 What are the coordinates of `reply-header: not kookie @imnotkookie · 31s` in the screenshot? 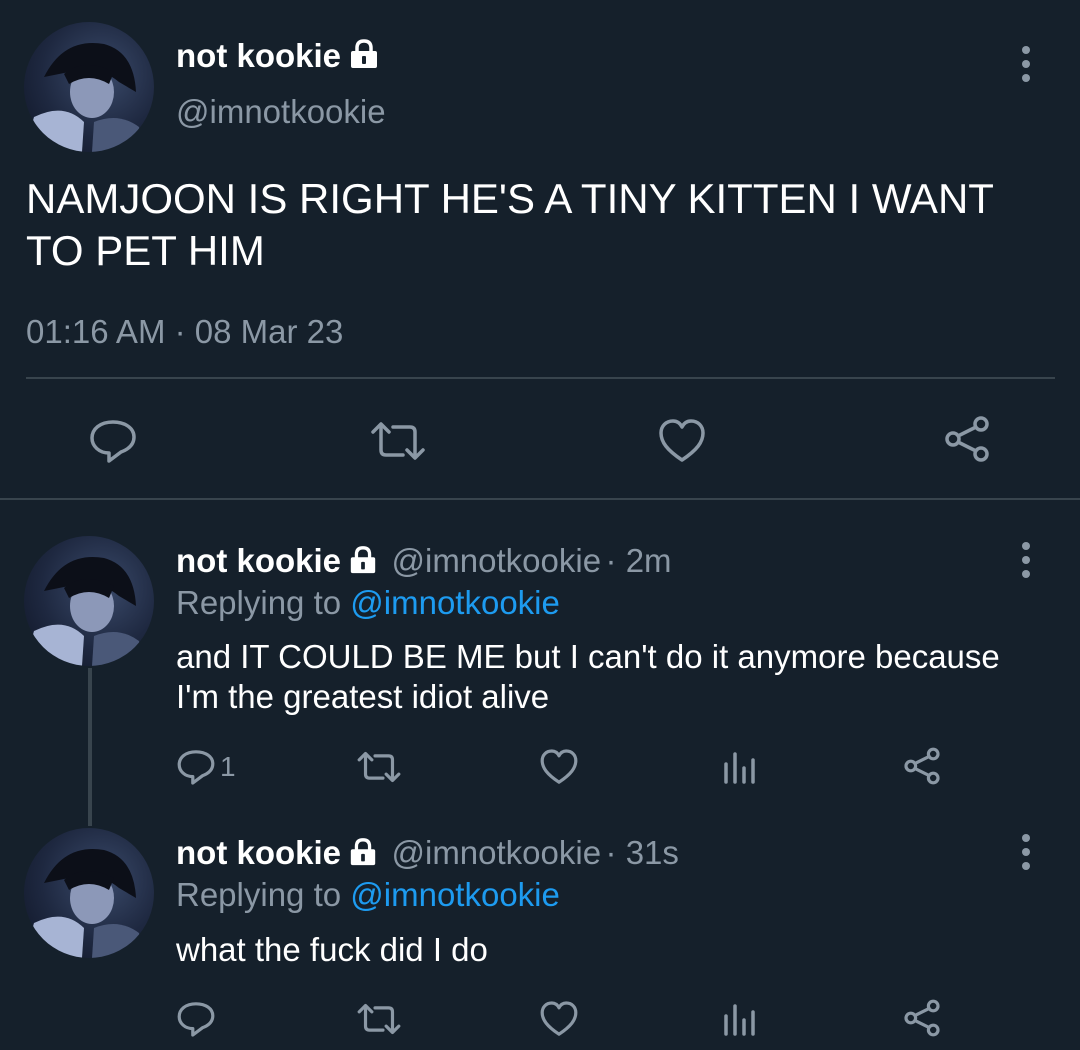 It's located at (427, 853).